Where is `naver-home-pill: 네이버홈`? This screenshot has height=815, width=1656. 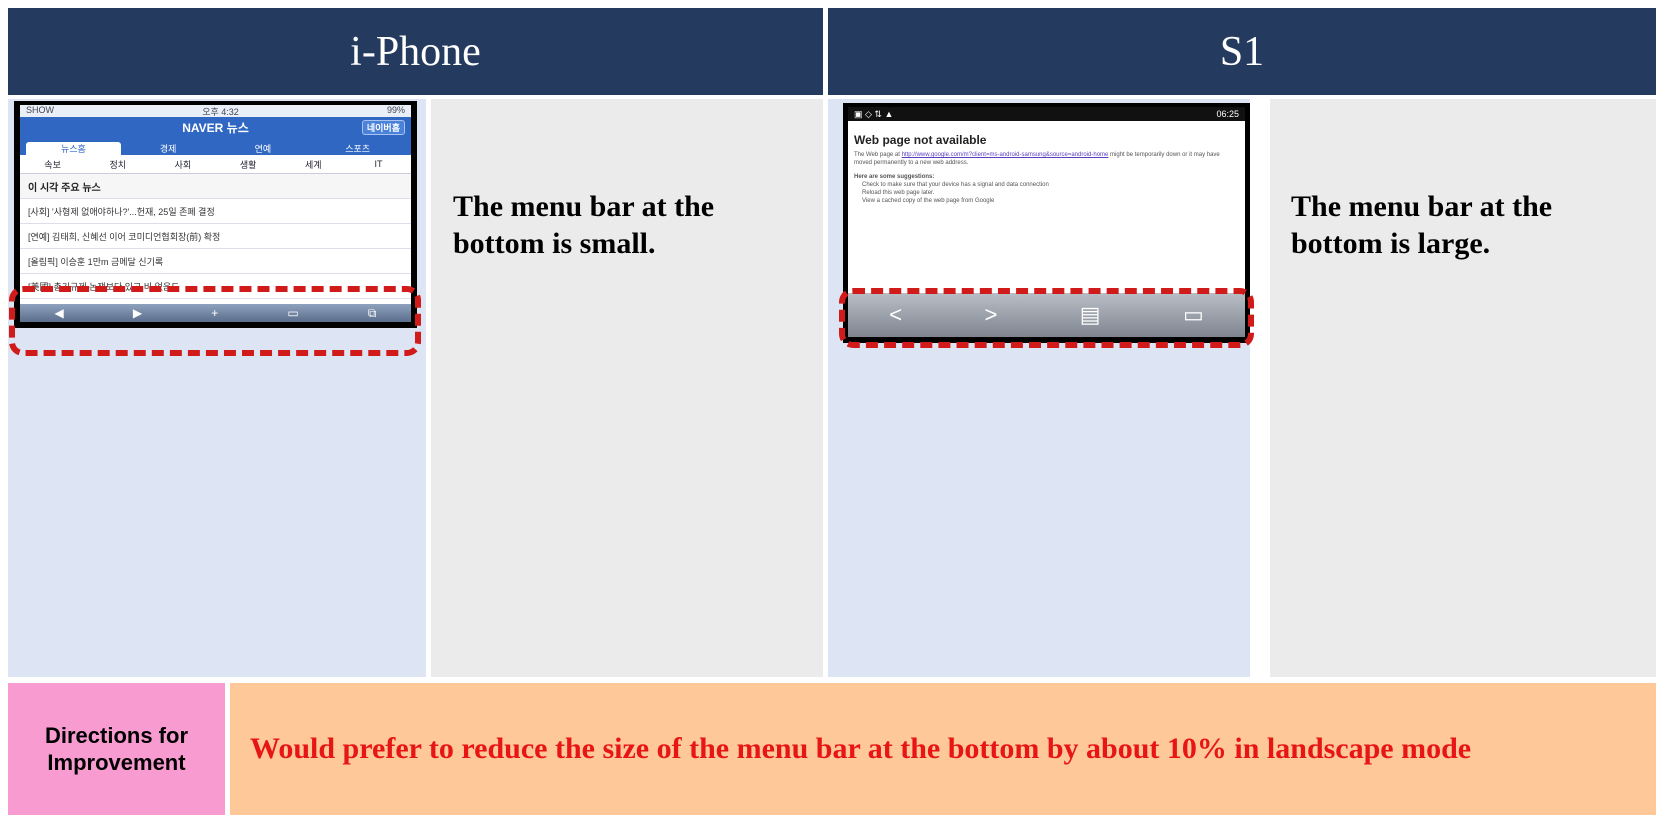 naver-home-pill: 네이버홈 is located at coordinates (383, 127).